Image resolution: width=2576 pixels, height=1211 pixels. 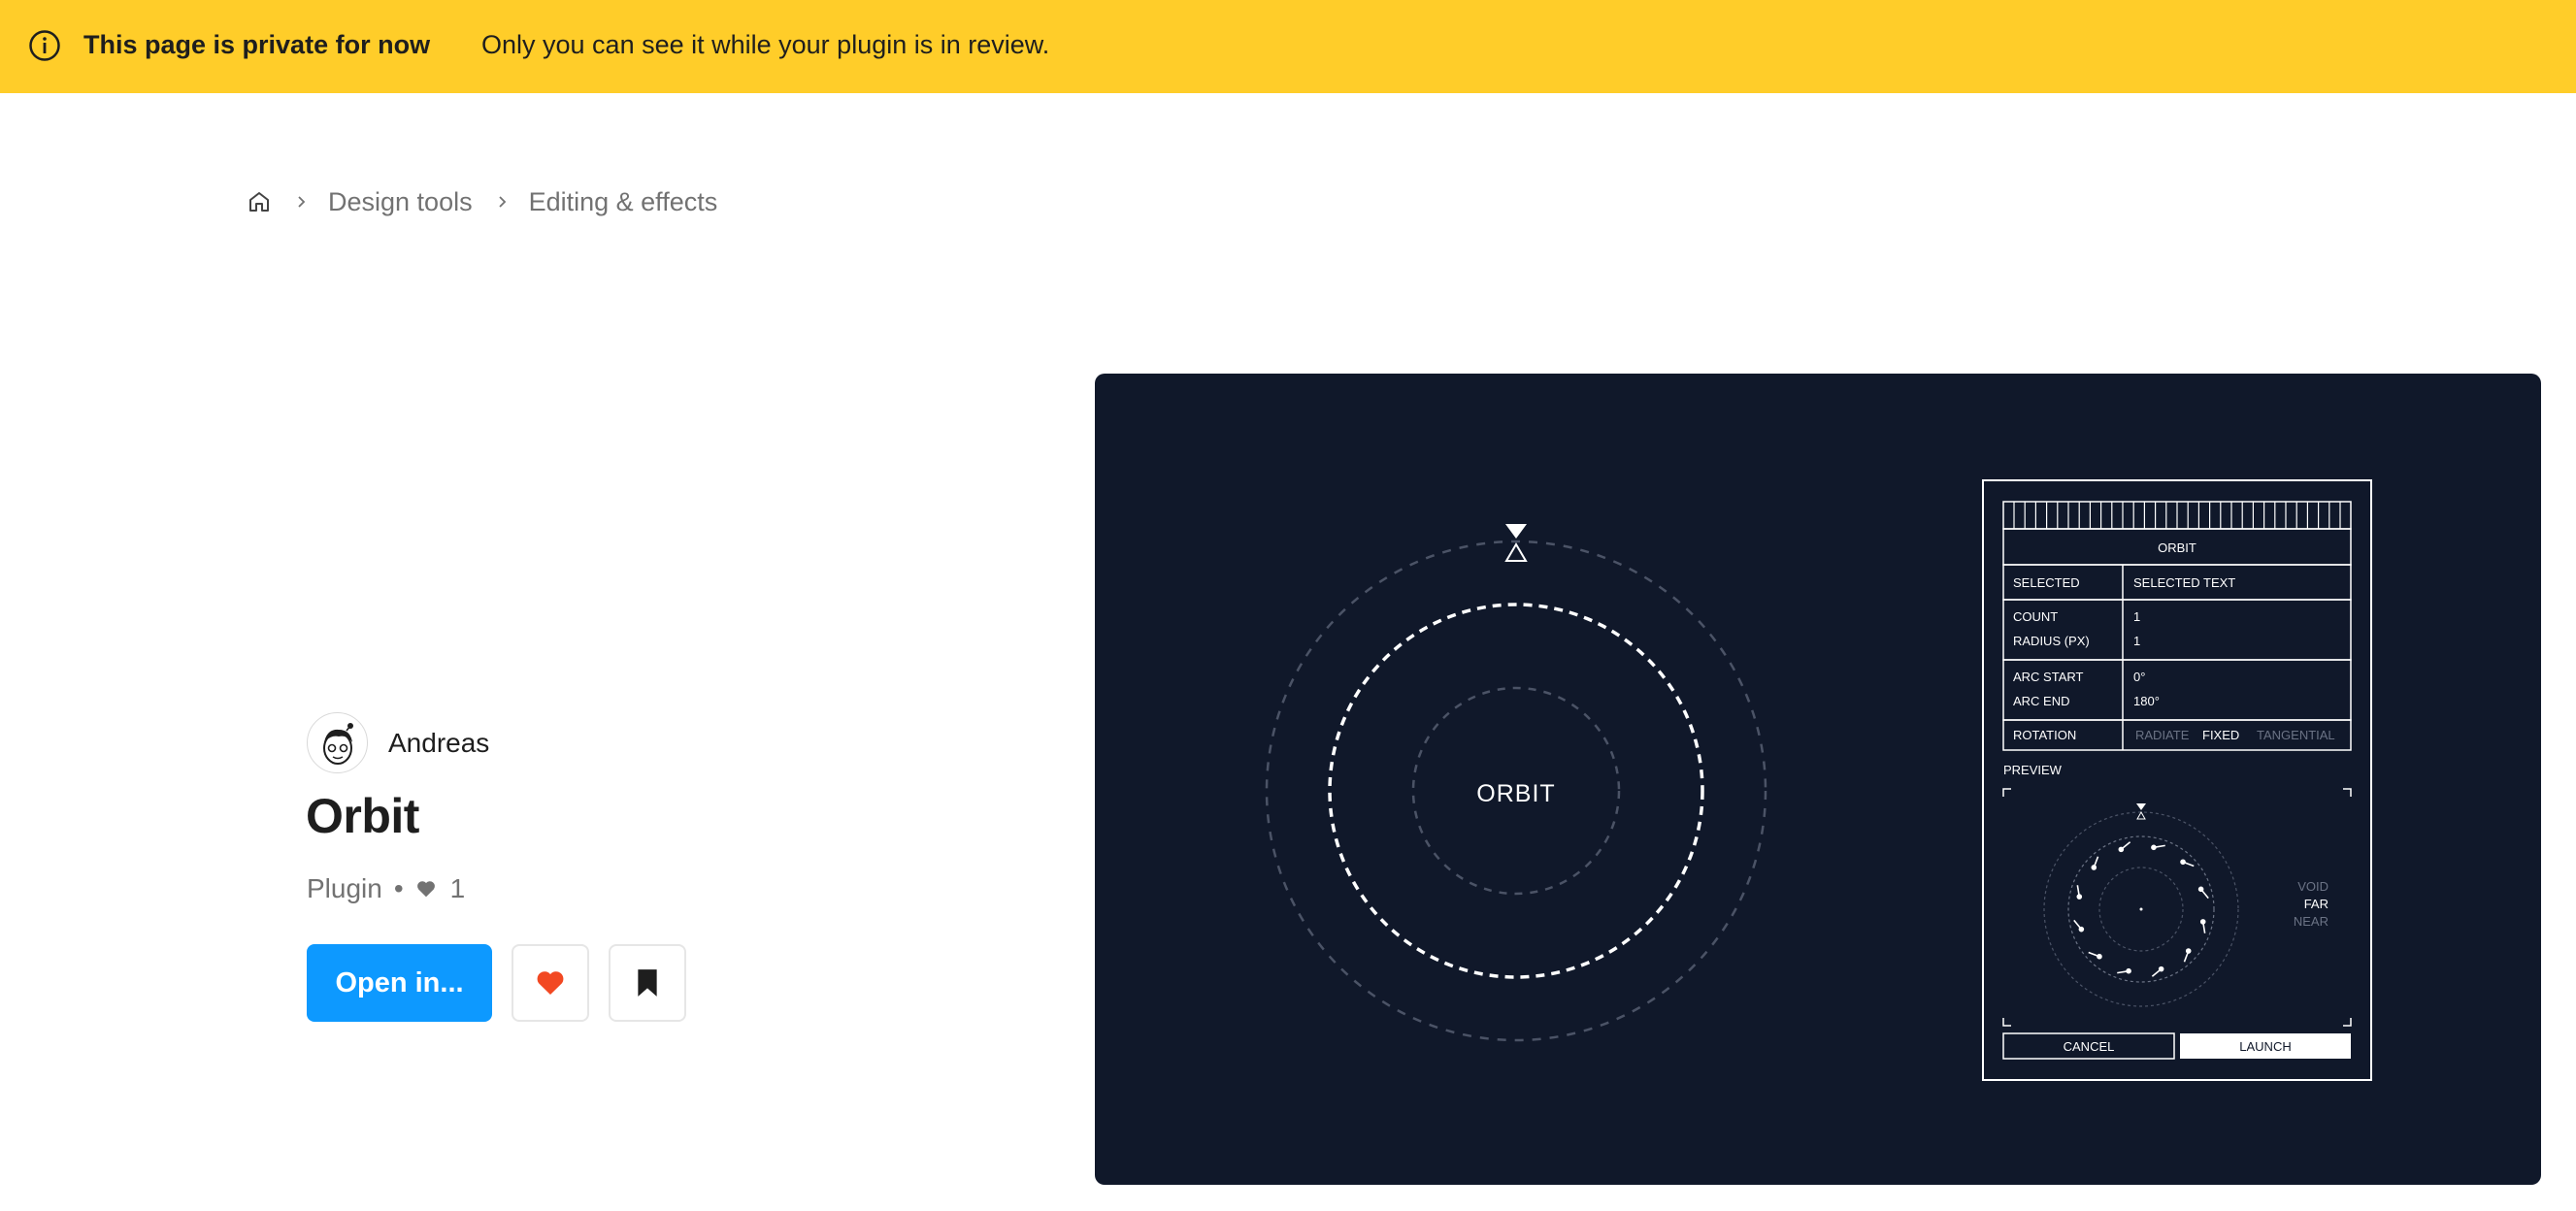 What do you see at coordinates (400, 202) in the screenshot?
I see `breadcrumb-design-tools: Design tools` at bounding box center [400, 202].